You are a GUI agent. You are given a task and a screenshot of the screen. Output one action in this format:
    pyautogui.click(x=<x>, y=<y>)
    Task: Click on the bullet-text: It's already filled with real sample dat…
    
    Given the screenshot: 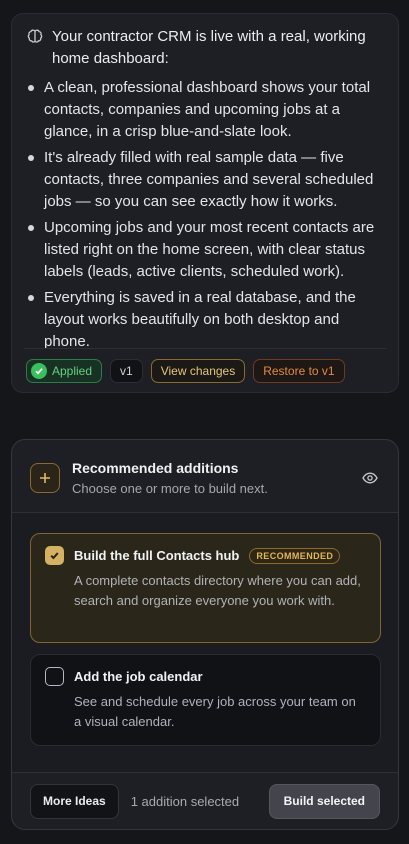 What is the action you would take?
    pyautogui.click(x=209, y=179)
    